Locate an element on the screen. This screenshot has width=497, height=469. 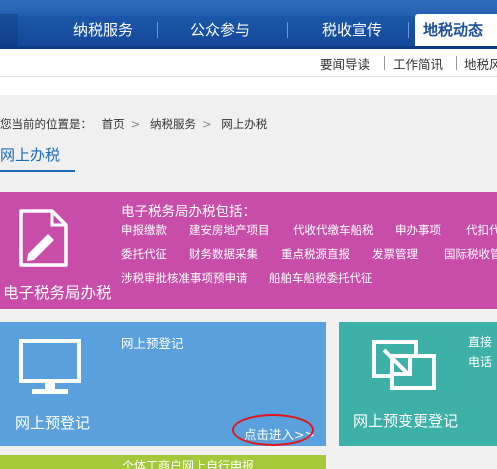
resize-window-icon is located at coordinates (404, 365).